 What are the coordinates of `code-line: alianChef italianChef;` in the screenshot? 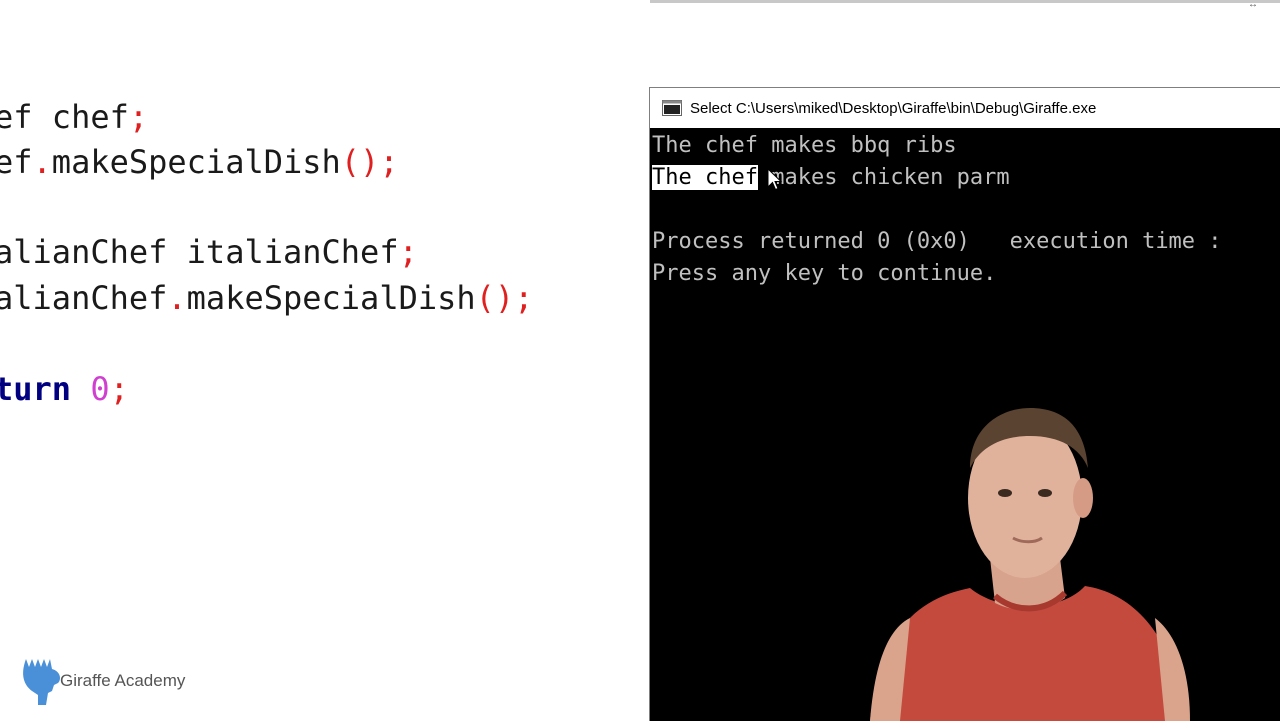 It's located at (209, 252).